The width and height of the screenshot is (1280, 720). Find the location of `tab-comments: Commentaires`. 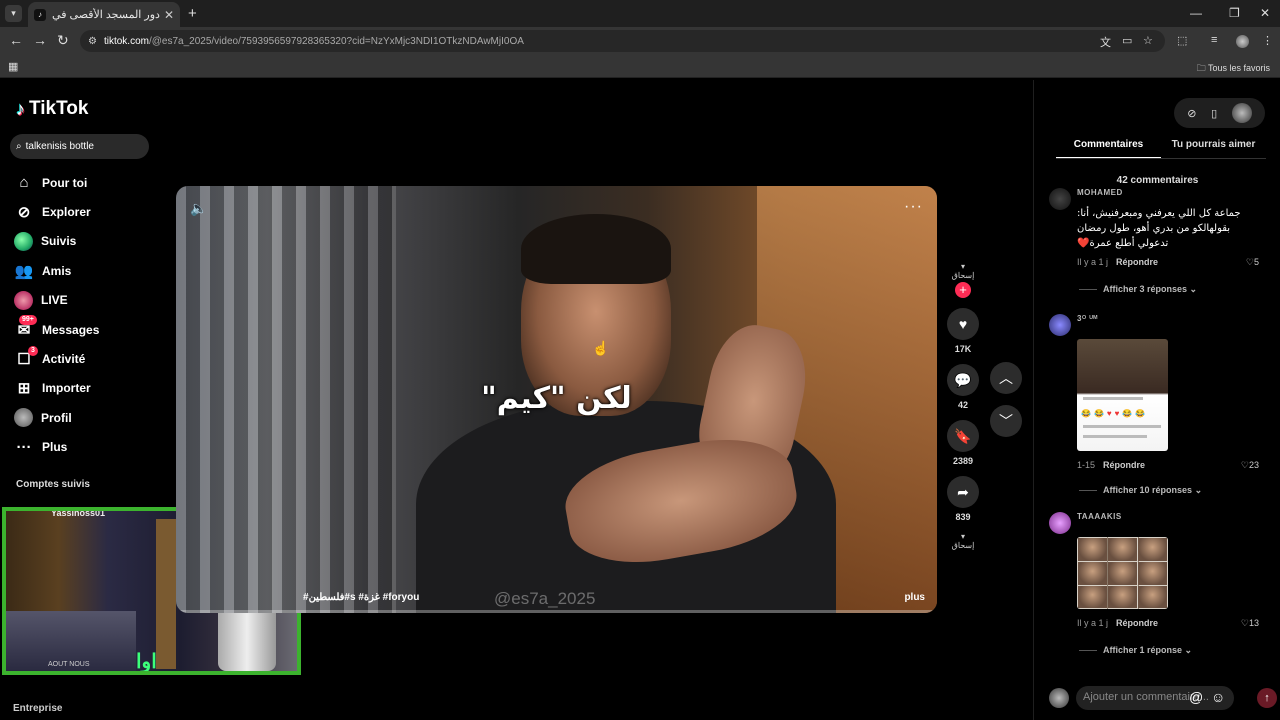

tab-comments: Commentaires is located at coordinates (1108, 148).